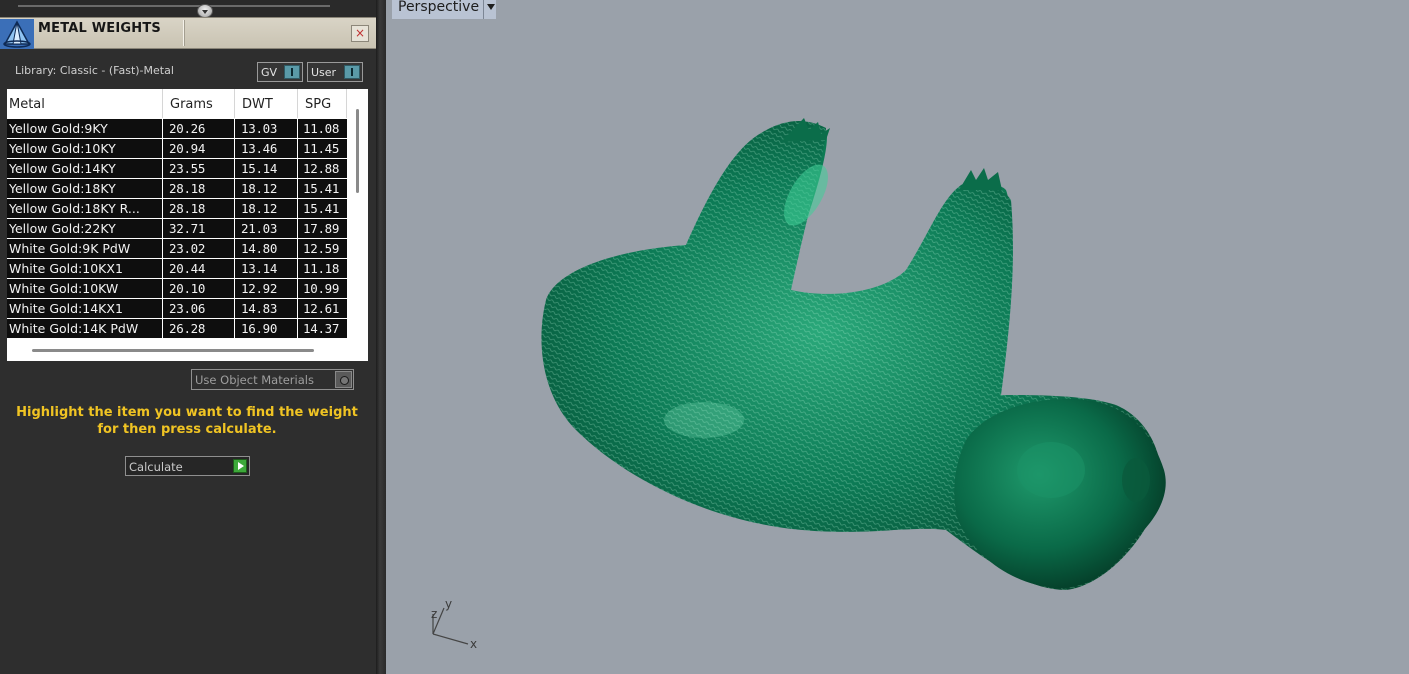  Describe the element at coordinates (324, 72) in the screenshot. I see `user-toggle-label: User` at that location.